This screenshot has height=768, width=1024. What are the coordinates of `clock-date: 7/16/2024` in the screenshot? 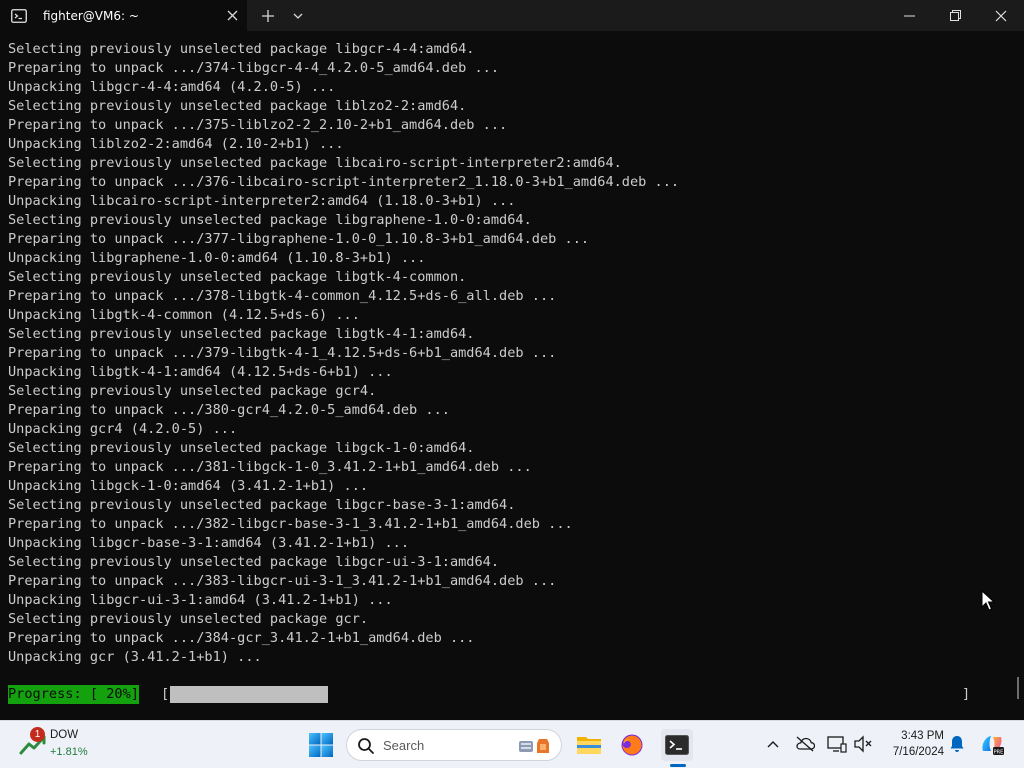 It's located at (918, 752).